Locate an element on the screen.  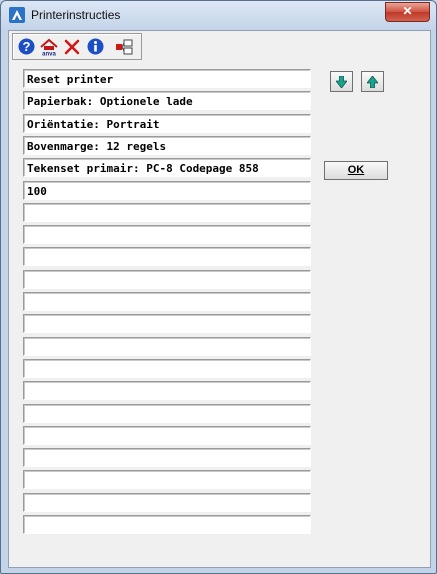
delete-button is located at coordinates (72, 46).